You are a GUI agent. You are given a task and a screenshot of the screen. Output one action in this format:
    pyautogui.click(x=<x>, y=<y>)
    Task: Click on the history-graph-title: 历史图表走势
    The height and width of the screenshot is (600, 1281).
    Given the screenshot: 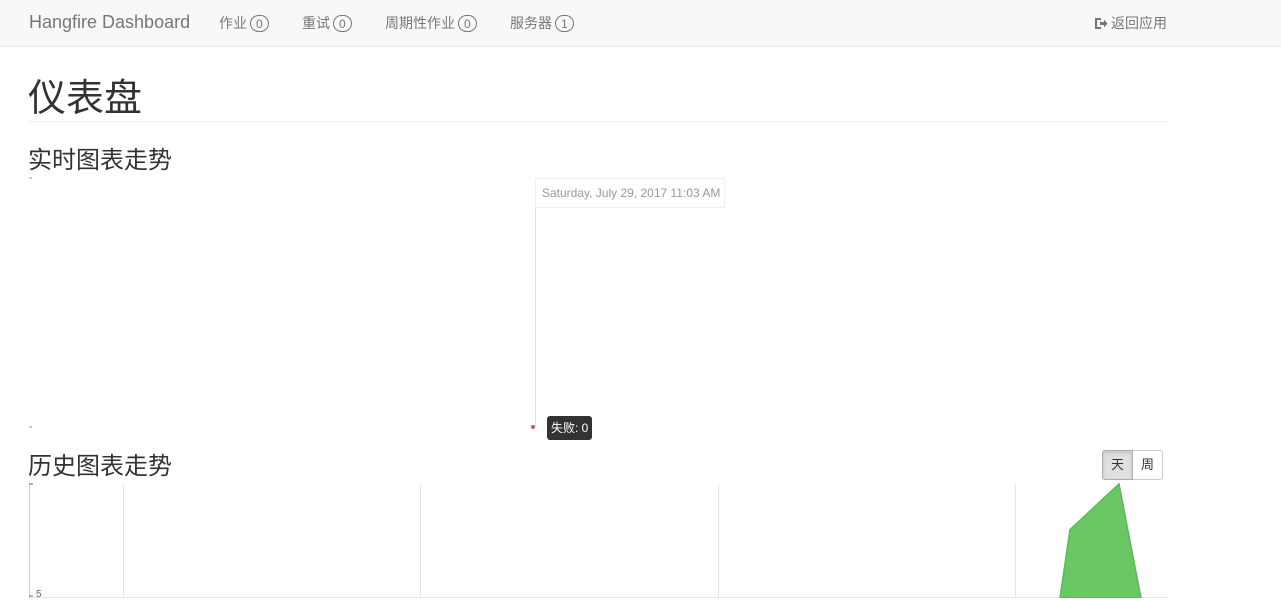 What is the action you would take?
    pyautogui.click(x=100, y=466)
    